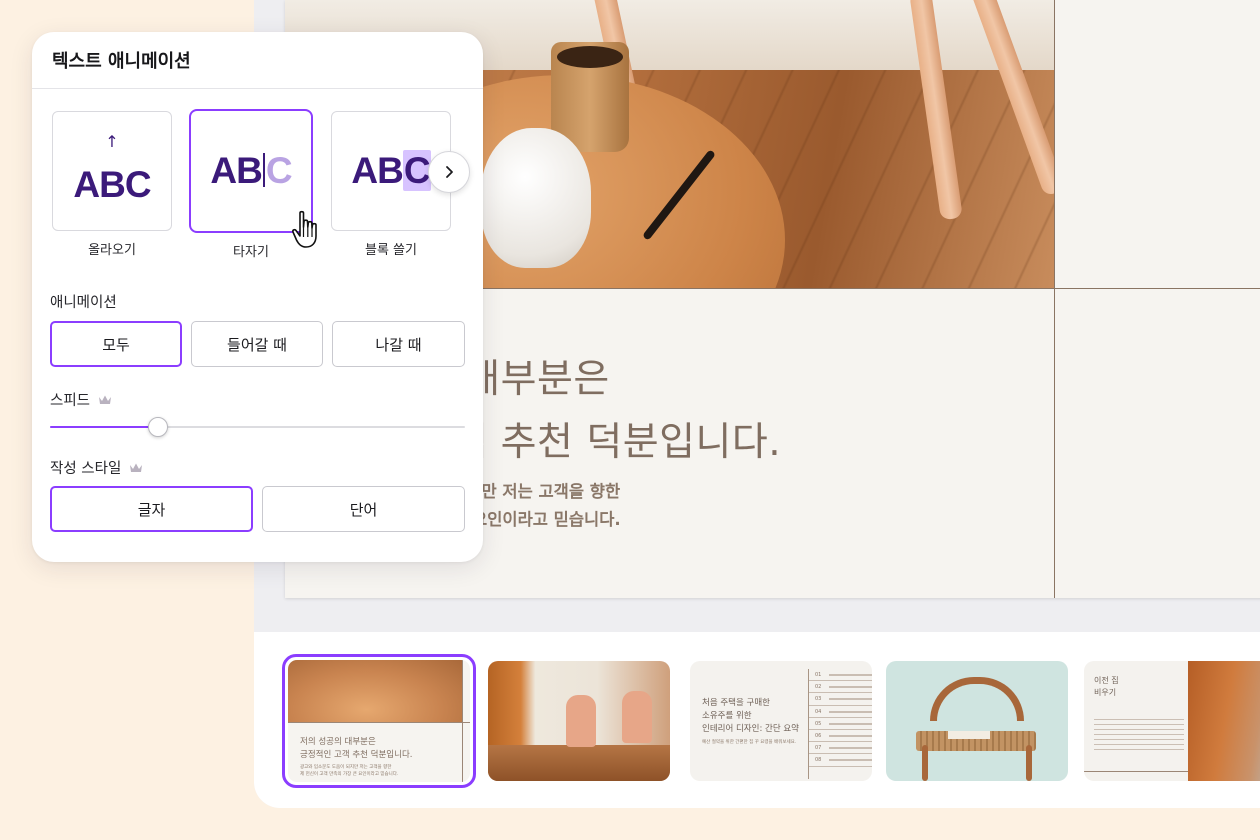  I want to click on thumbnail-toc-row: 05, so click(840, 724).